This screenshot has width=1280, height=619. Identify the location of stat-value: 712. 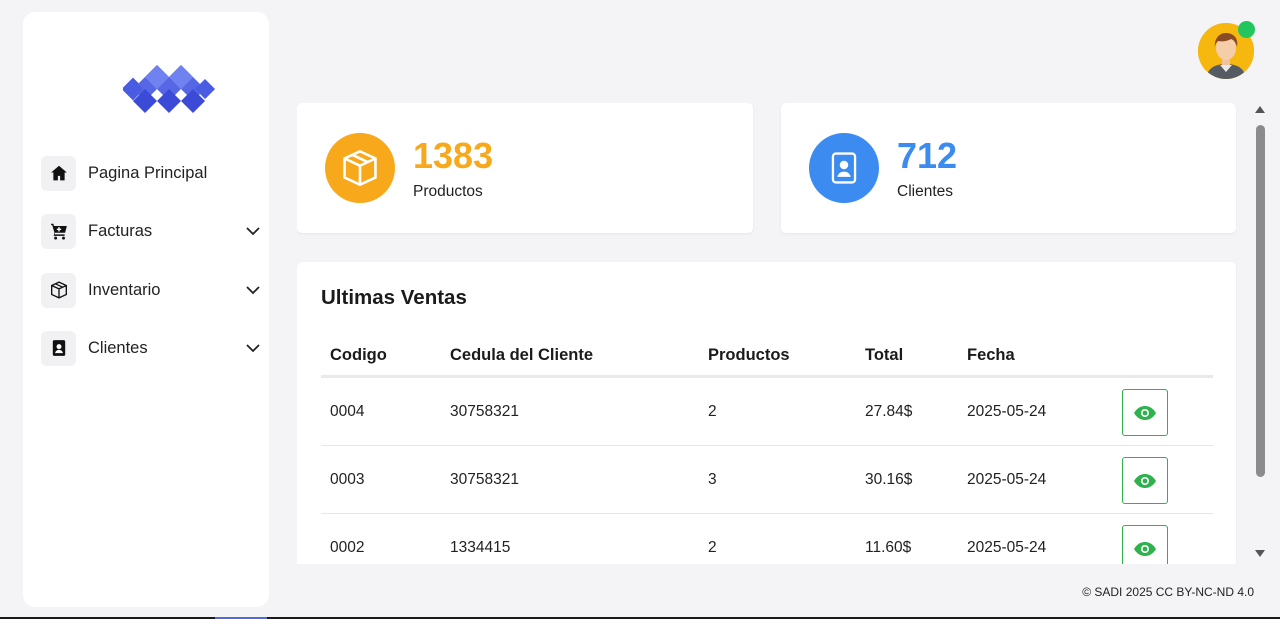
(927, 155).